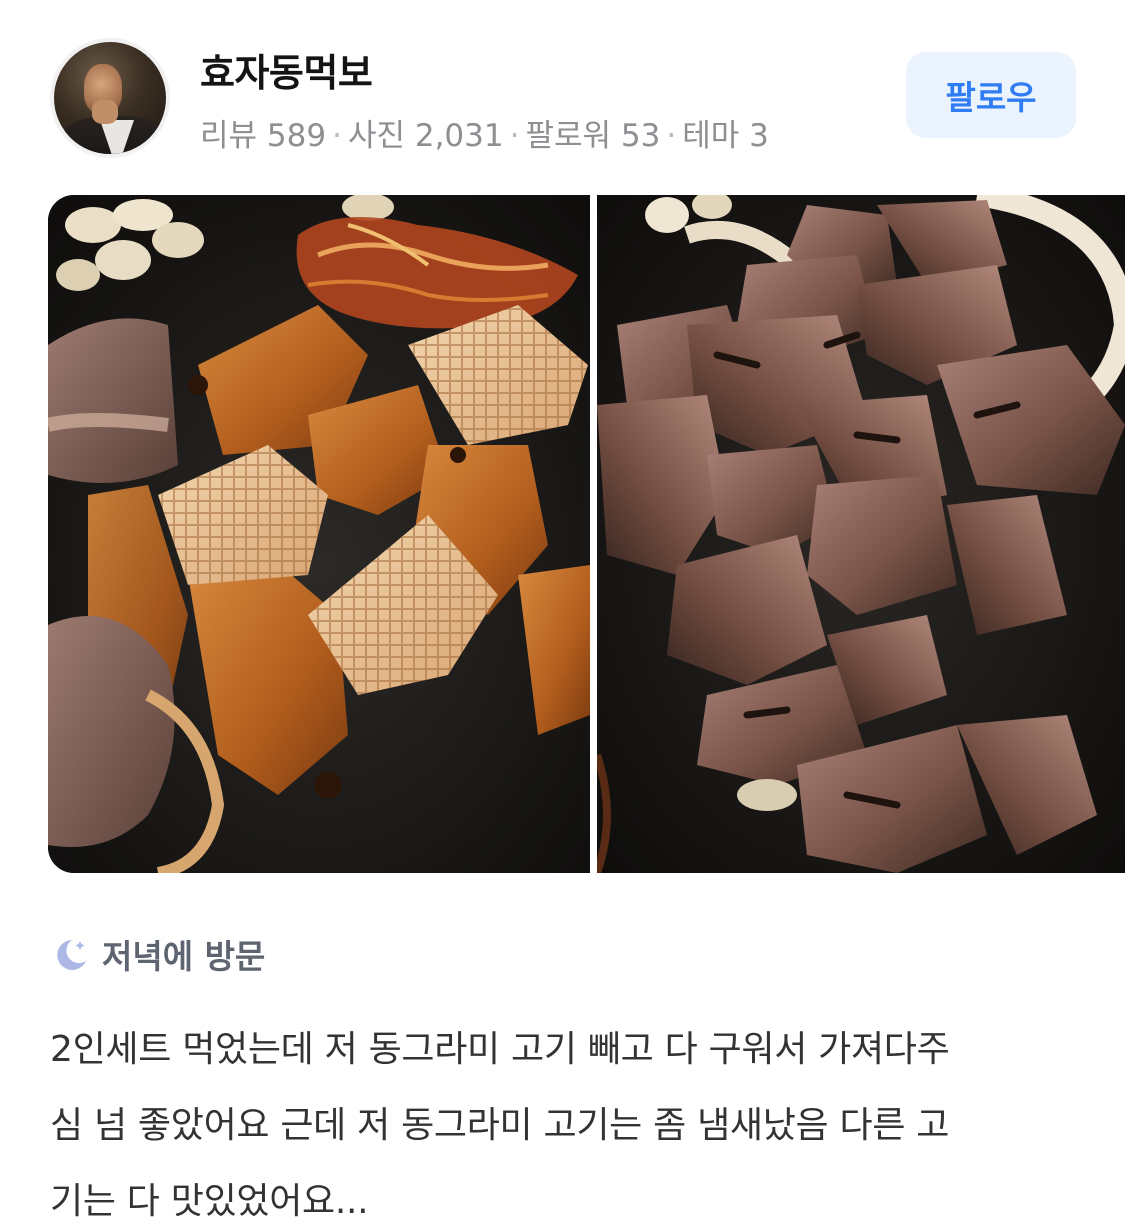  I want to click on review-line: 심 넘 좋았어요 근데 저 동그라미 고기는 좀 냄새났음 다른 고, so click(500, 1125).